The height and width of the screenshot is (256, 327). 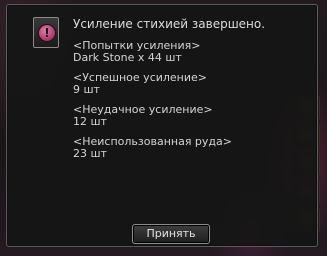 I want to click on dialog-title: Усиление стихией завершено., so click(x=169, y=24).